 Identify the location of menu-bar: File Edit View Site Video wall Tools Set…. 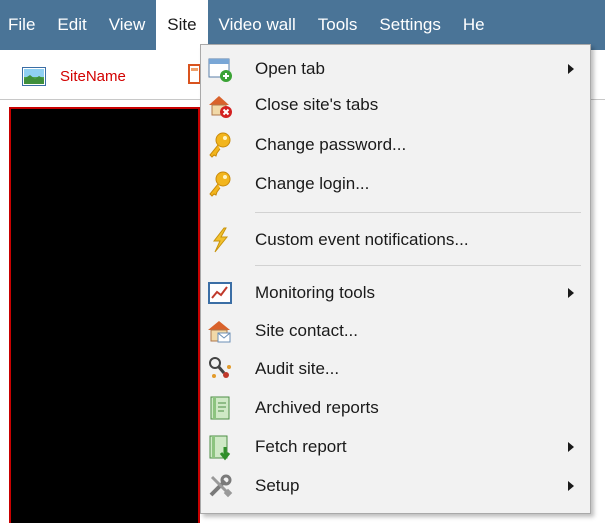
(302, 25).